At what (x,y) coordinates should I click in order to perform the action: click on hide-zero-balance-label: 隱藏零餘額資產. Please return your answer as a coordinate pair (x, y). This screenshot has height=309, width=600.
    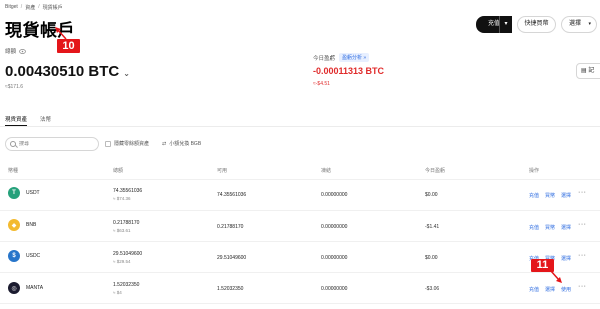
    Looking at the image, I should click on (132, 144).